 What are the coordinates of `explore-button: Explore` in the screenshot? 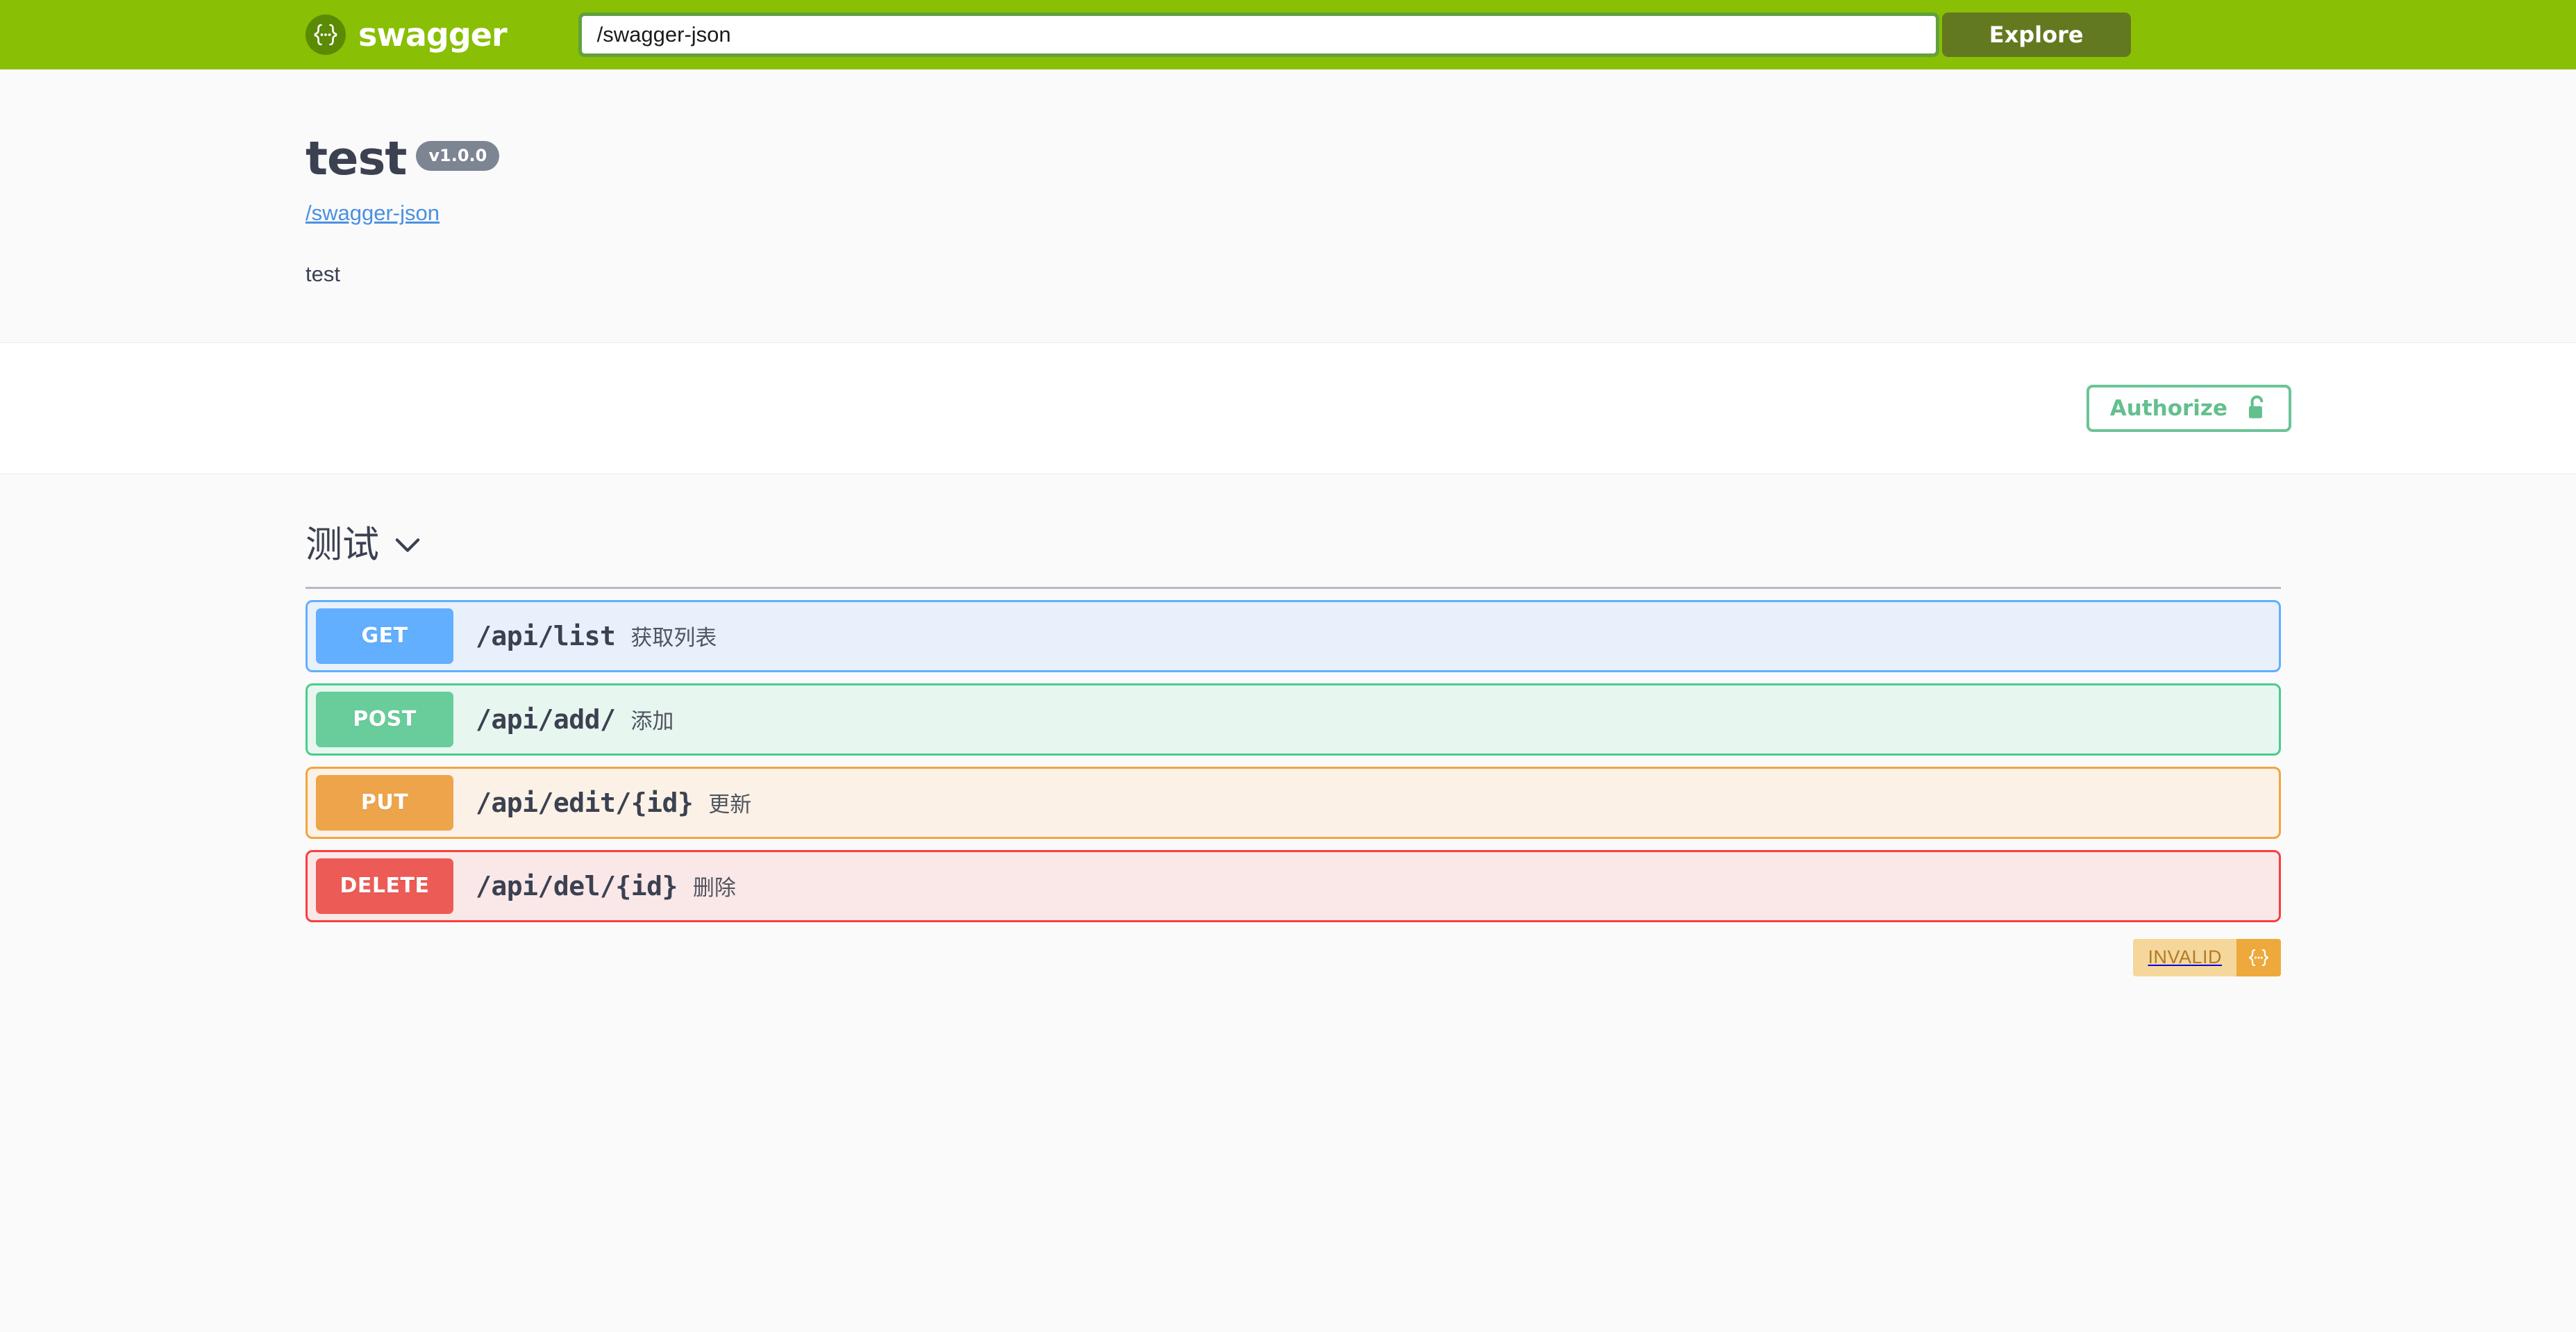 It's located at (2036, 35).